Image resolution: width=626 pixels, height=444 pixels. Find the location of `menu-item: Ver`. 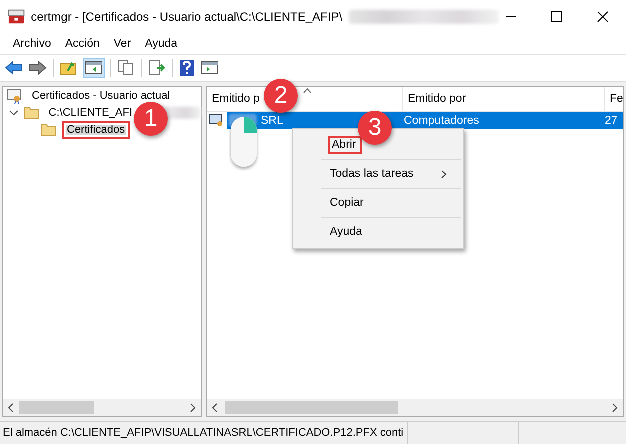

menu-item: Ver is located at coordinates (122, 44).